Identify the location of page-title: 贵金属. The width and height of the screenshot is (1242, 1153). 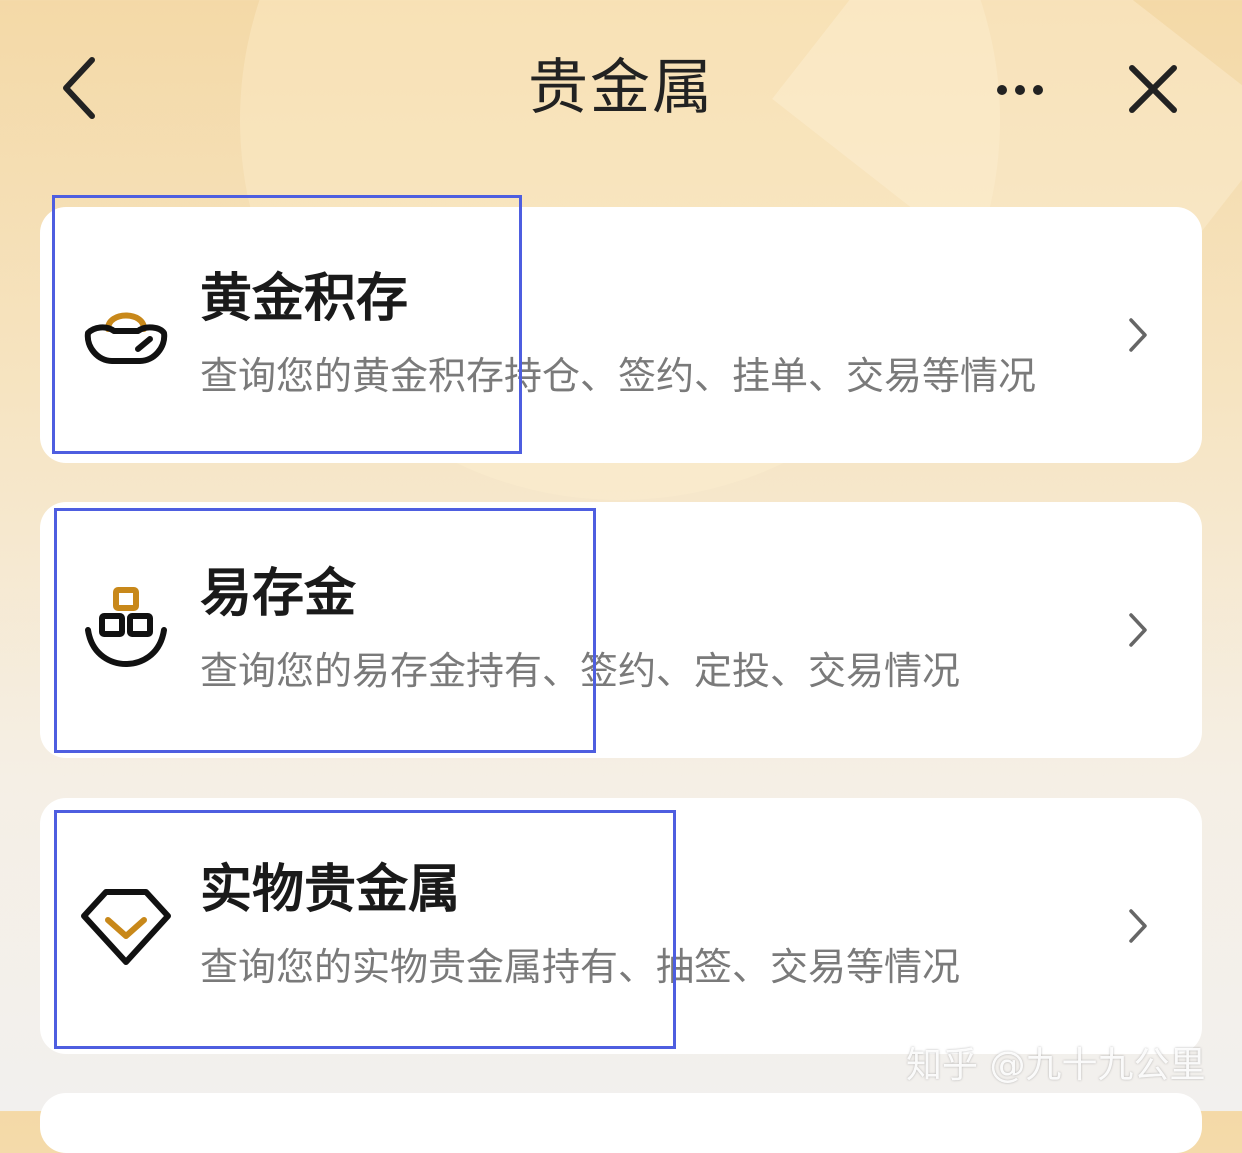
(621, 88).